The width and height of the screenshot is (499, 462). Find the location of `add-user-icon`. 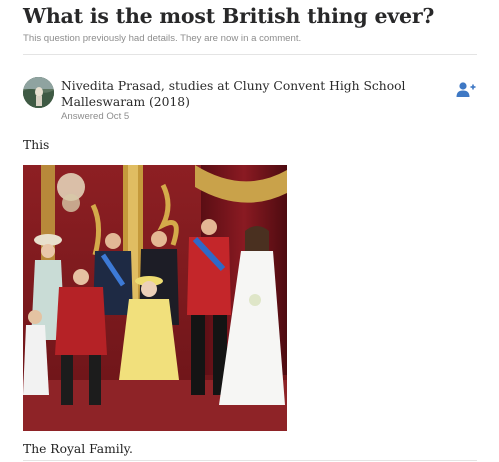

add-user-icon is located at coordinates (466, 89).